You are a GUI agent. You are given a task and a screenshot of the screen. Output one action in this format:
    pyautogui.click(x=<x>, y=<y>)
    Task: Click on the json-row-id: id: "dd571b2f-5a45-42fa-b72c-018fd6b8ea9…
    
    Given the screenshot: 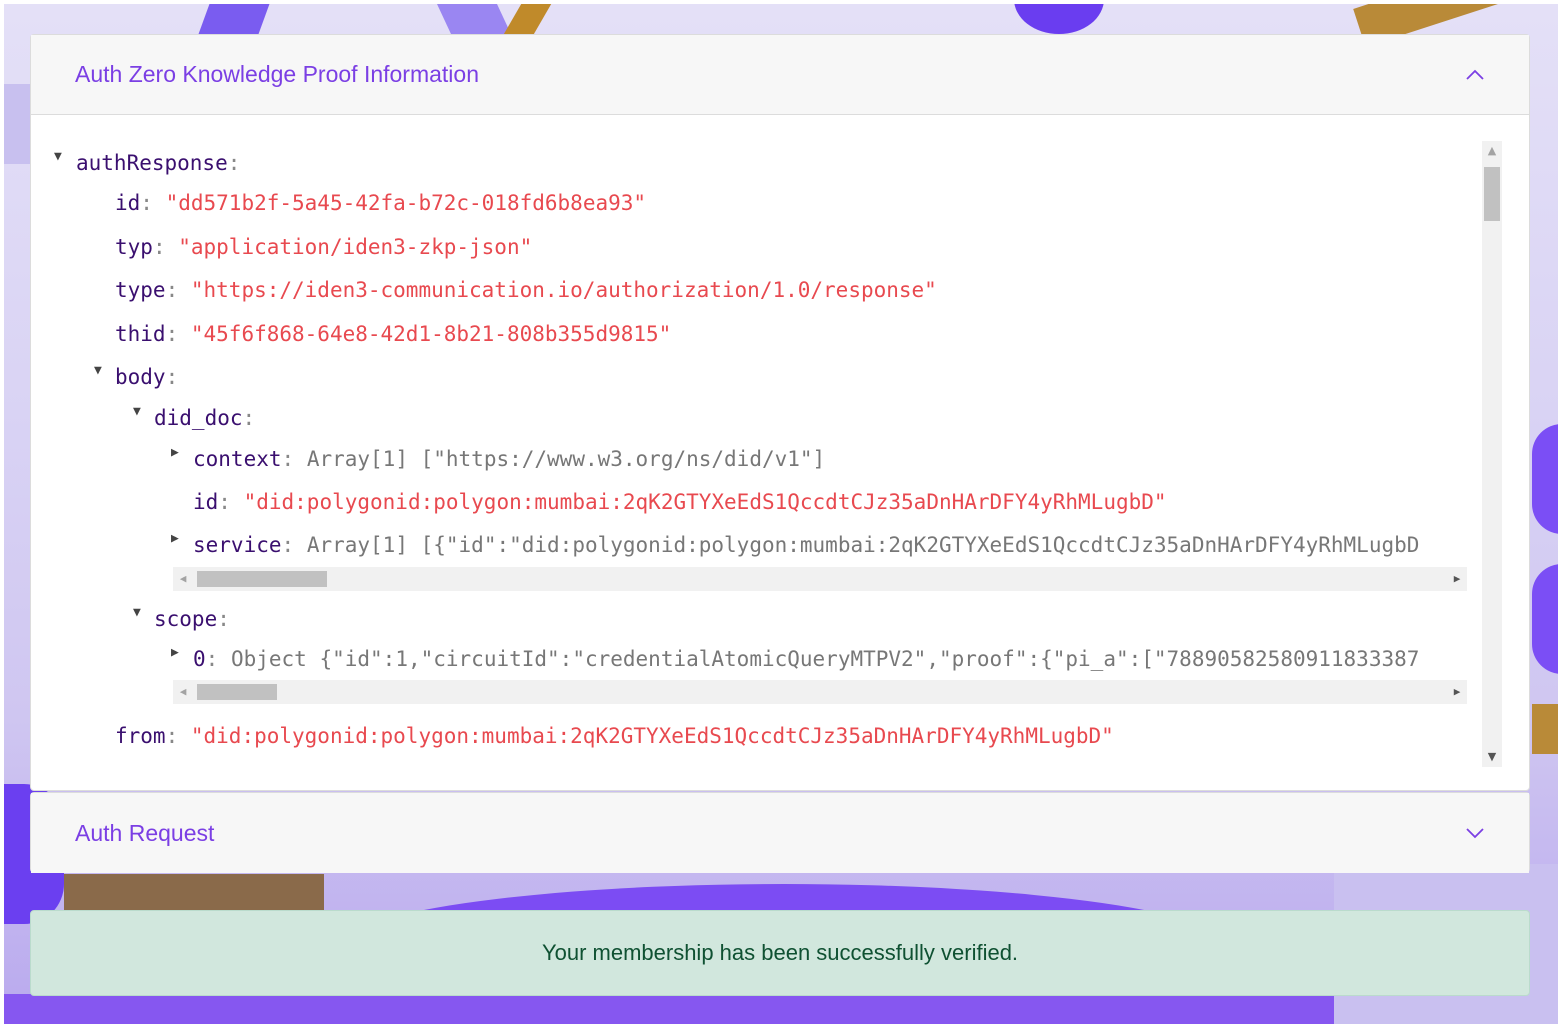 What is the action you would take?
    pyautogui.click(x=381, y=203)
    